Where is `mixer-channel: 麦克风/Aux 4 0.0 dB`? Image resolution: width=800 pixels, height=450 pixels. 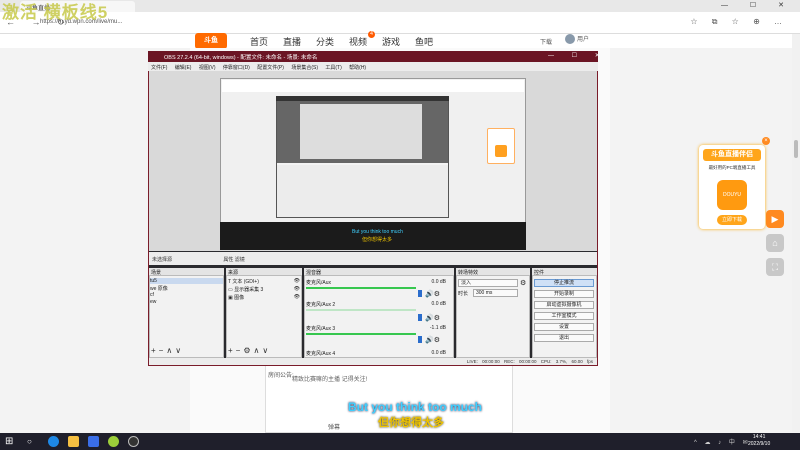 mixer-channel: 麦克风/Aux 4 0.0 dB is located at coordinates (376, 353).